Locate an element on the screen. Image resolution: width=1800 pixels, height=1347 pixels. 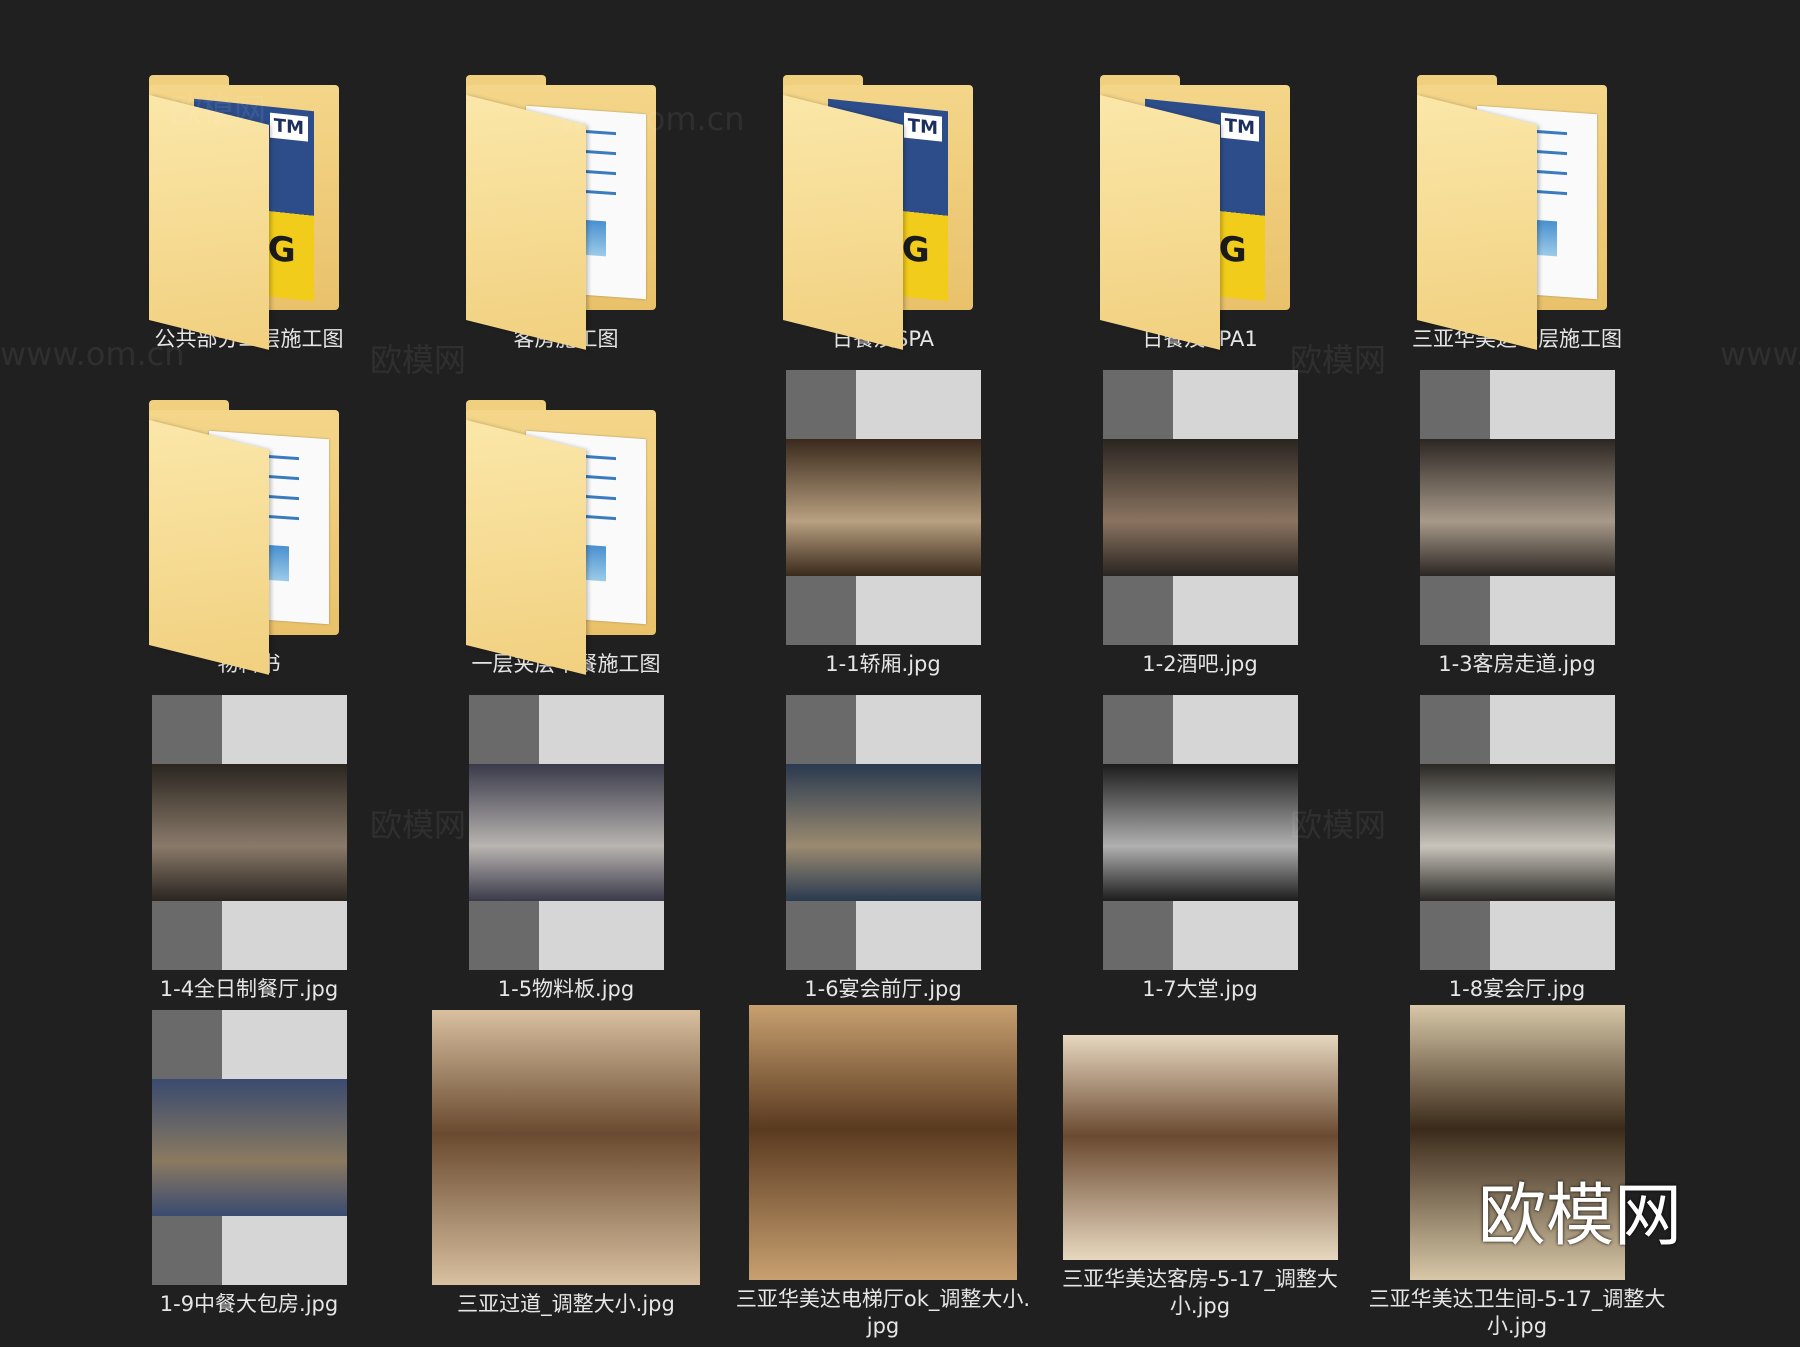
file-item: 1-2酒吧.jpg is located at coordinates (1200, 522).